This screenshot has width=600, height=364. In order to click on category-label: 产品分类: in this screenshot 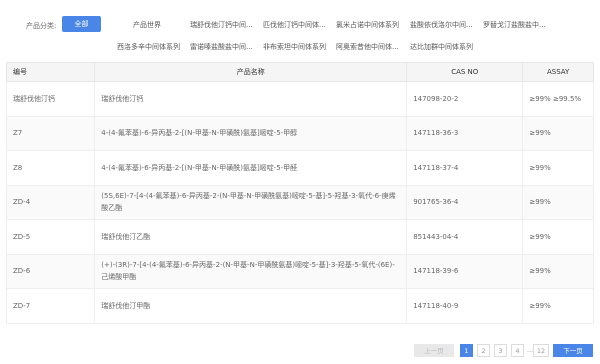, I will do `click(41, 26)`.